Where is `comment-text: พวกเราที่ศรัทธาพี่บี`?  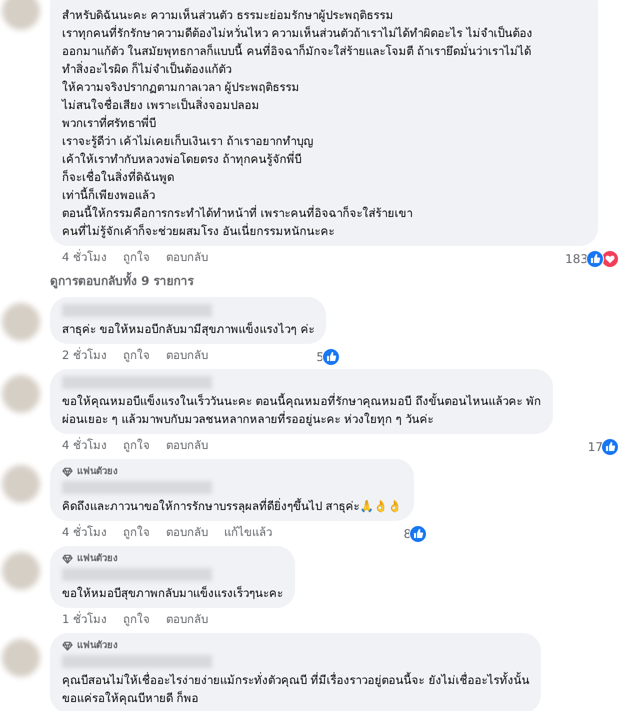
comment-text: พวกเราที่ศรัทธาพี่บี is located at coordinates (109, 123).